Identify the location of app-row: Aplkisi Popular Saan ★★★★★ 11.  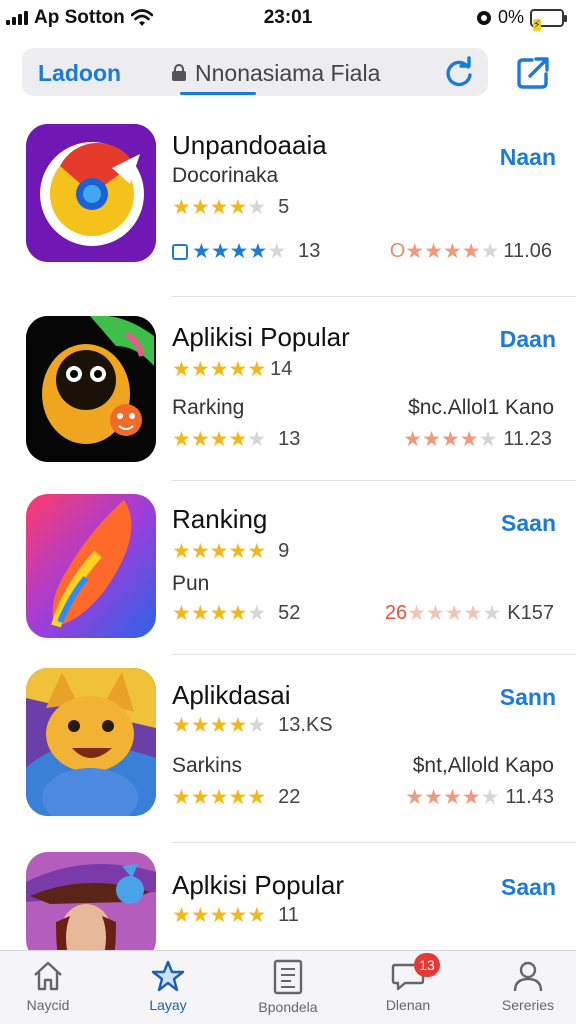
(288, 907).